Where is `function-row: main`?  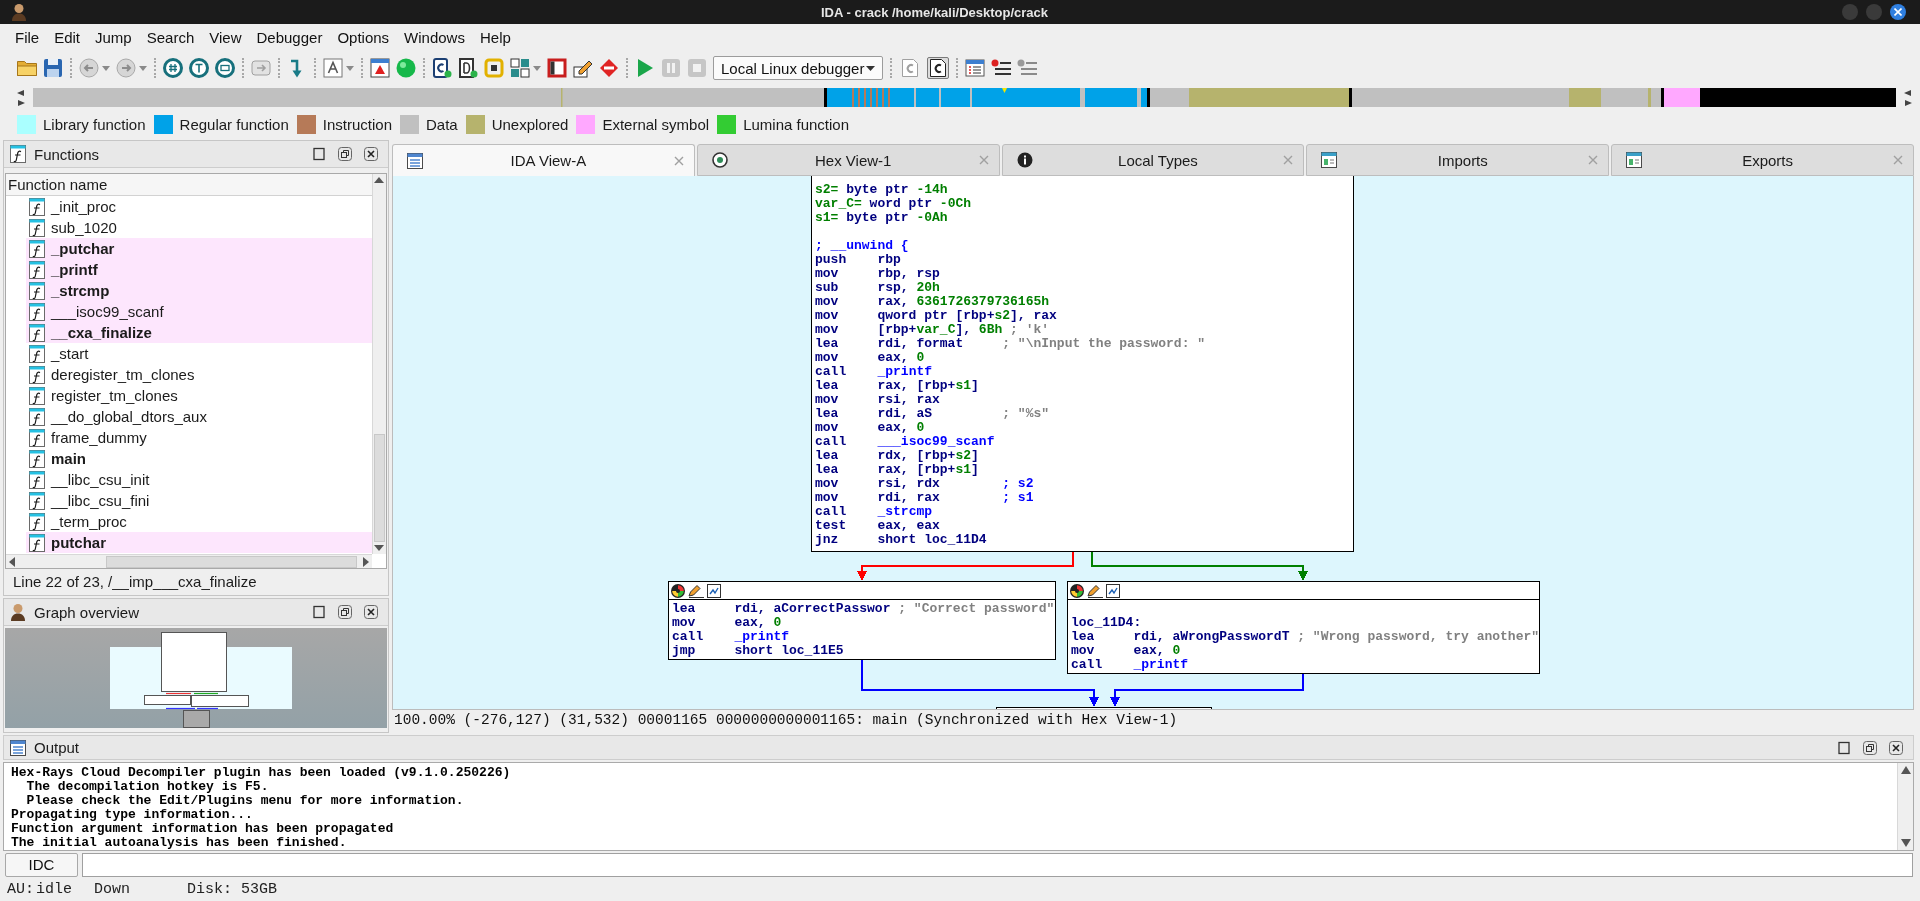
function-row: main is located at coordinates (199, 458).